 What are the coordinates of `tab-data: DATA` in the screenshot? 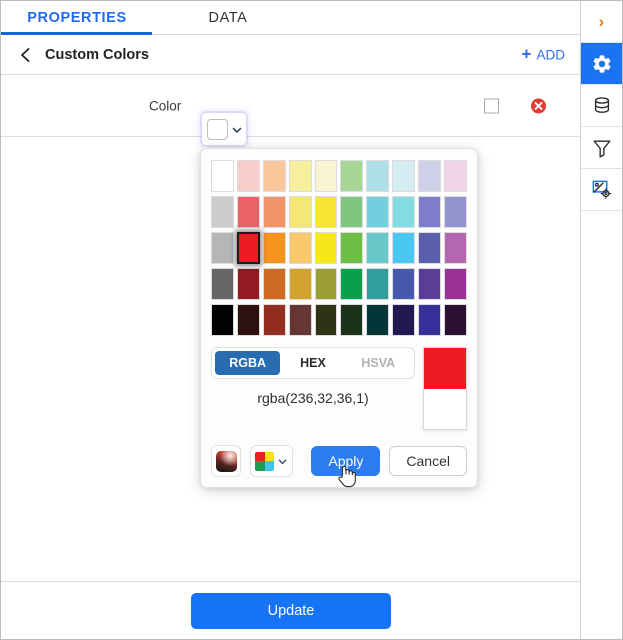 It's located at (228, 18).